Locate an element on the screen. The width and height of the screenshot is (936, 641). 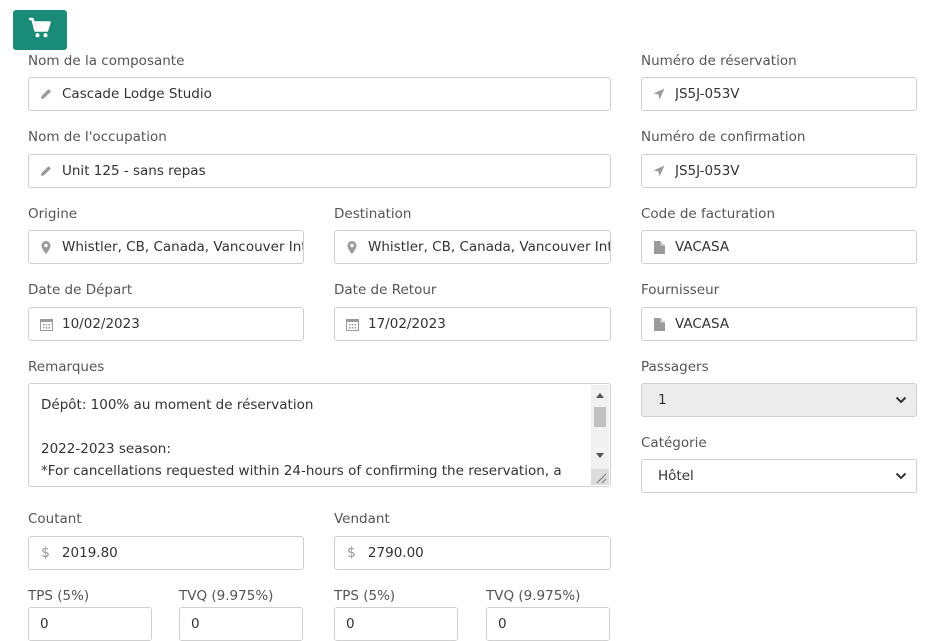
billing-code-field: VACASA is located at coordinates (779, 247).